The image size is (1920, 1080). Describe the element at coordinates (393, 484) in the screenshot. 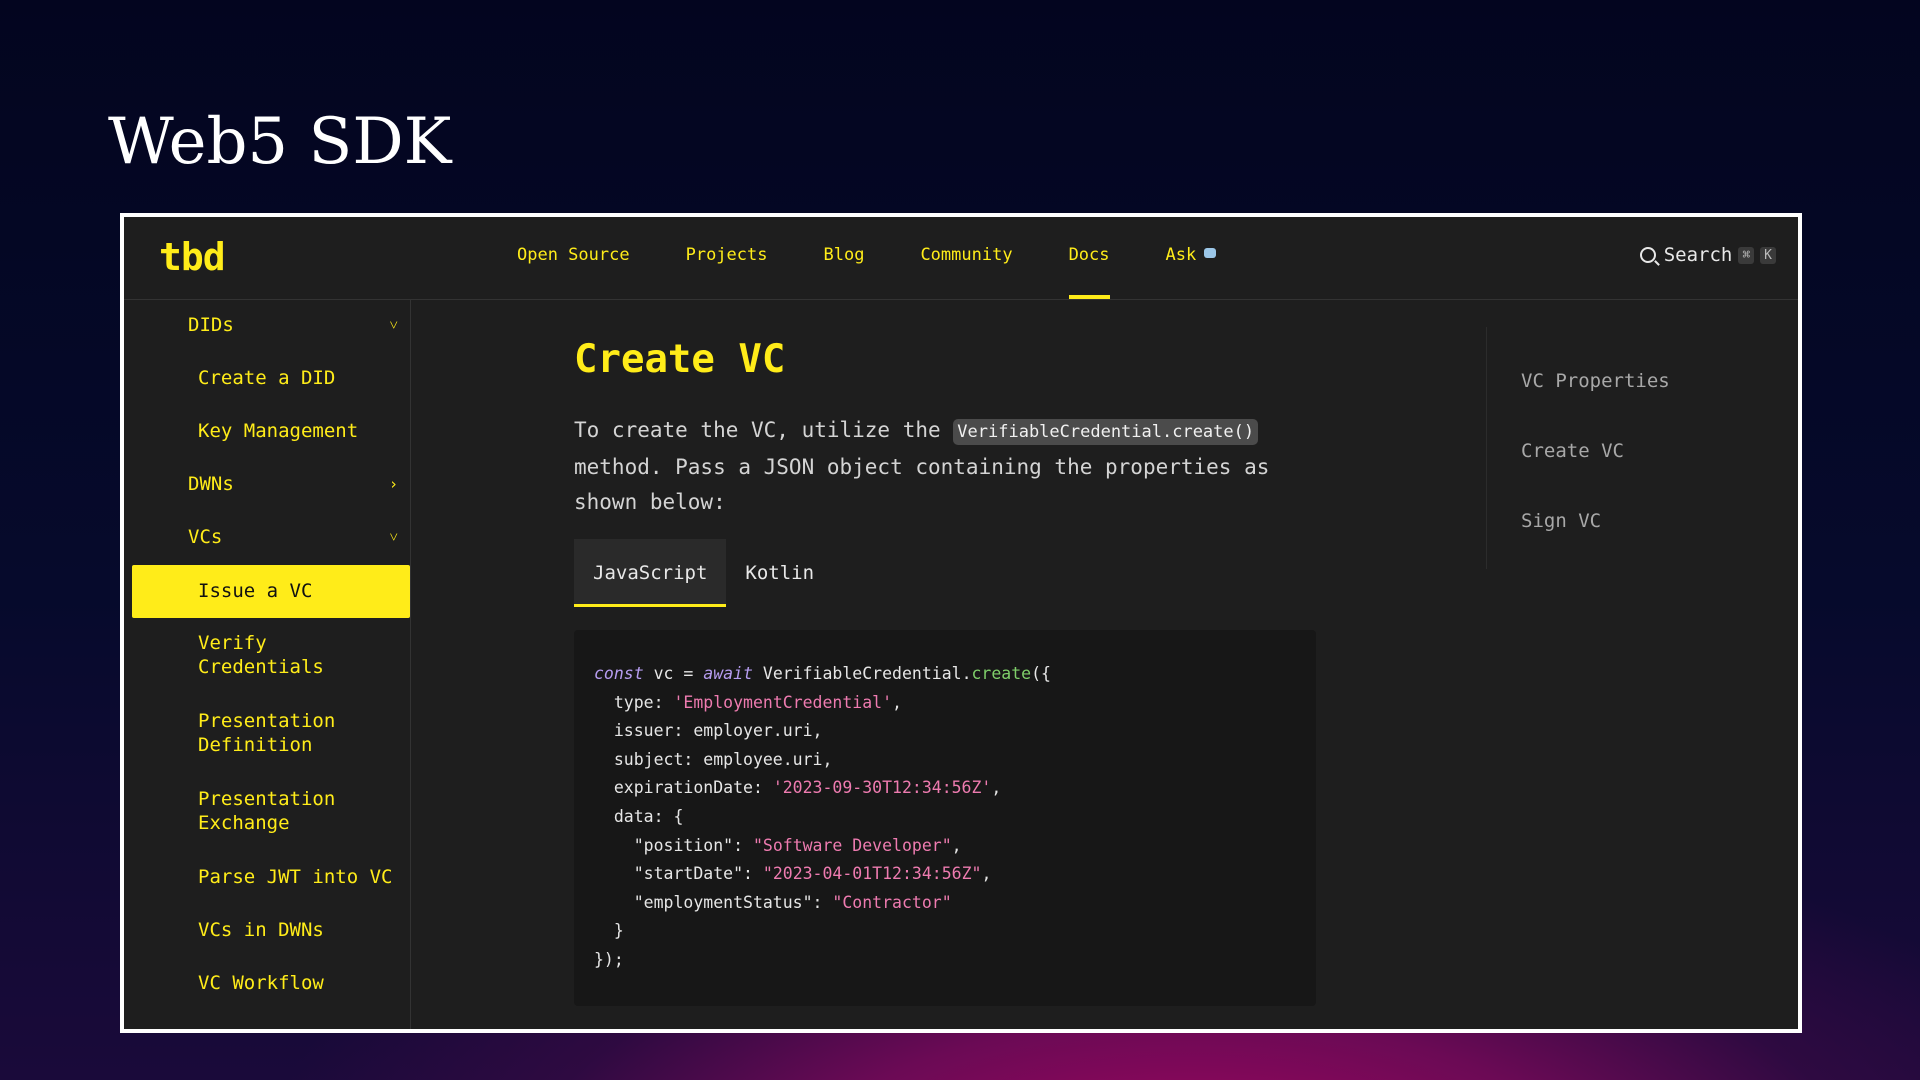

I see `chevron-right-icon: ›` at that location.